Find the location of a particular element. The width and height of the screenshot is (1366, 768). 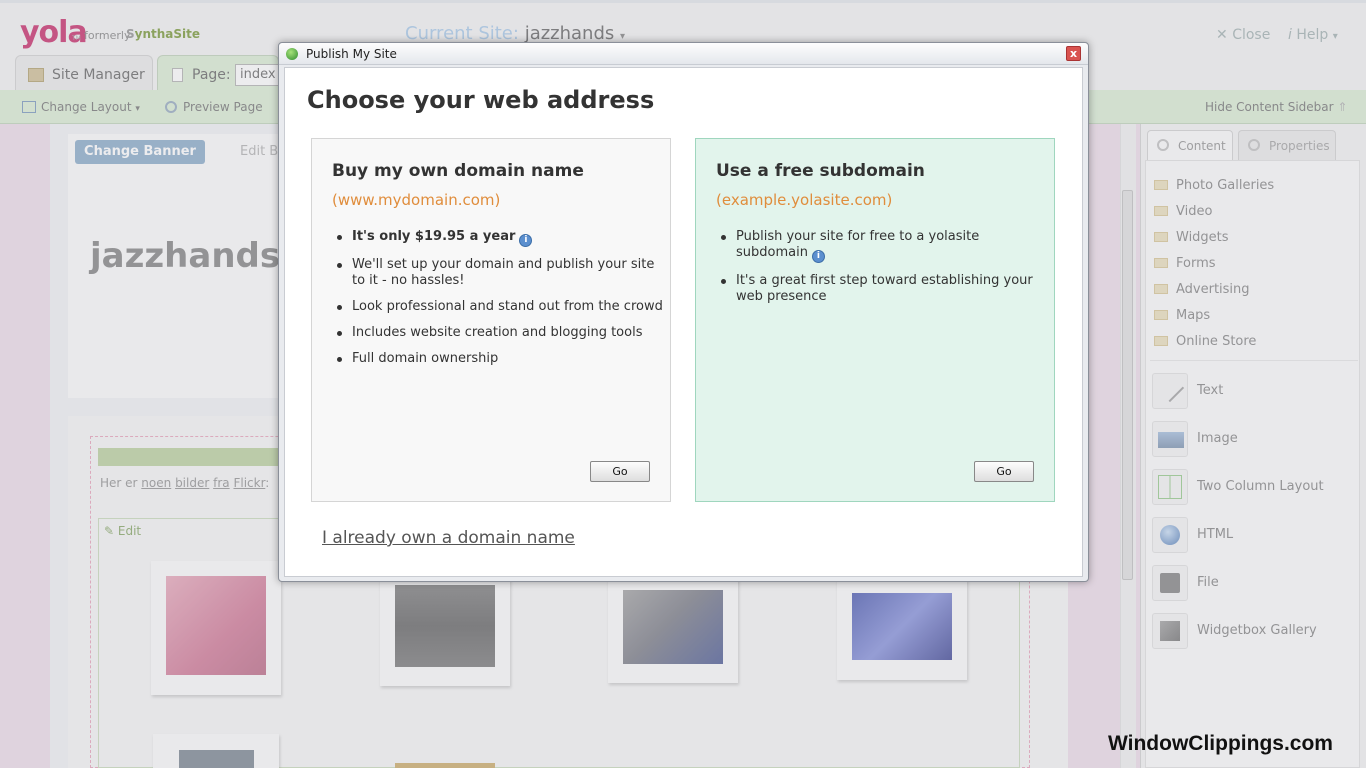

buy-domain-example: (www.mydomain.com) is located at coordinates (416, 200).